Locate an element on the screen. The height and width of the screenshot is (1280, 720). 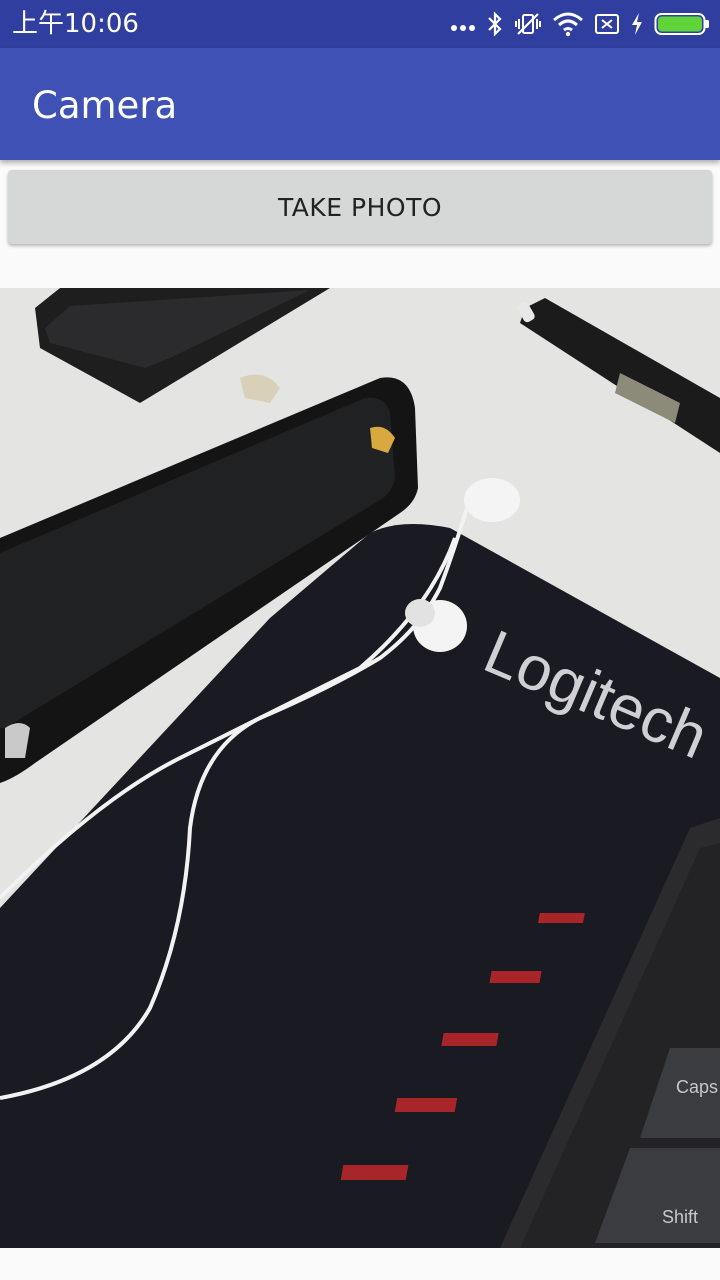
vibrate-icon is located at coordinates (528, 24).